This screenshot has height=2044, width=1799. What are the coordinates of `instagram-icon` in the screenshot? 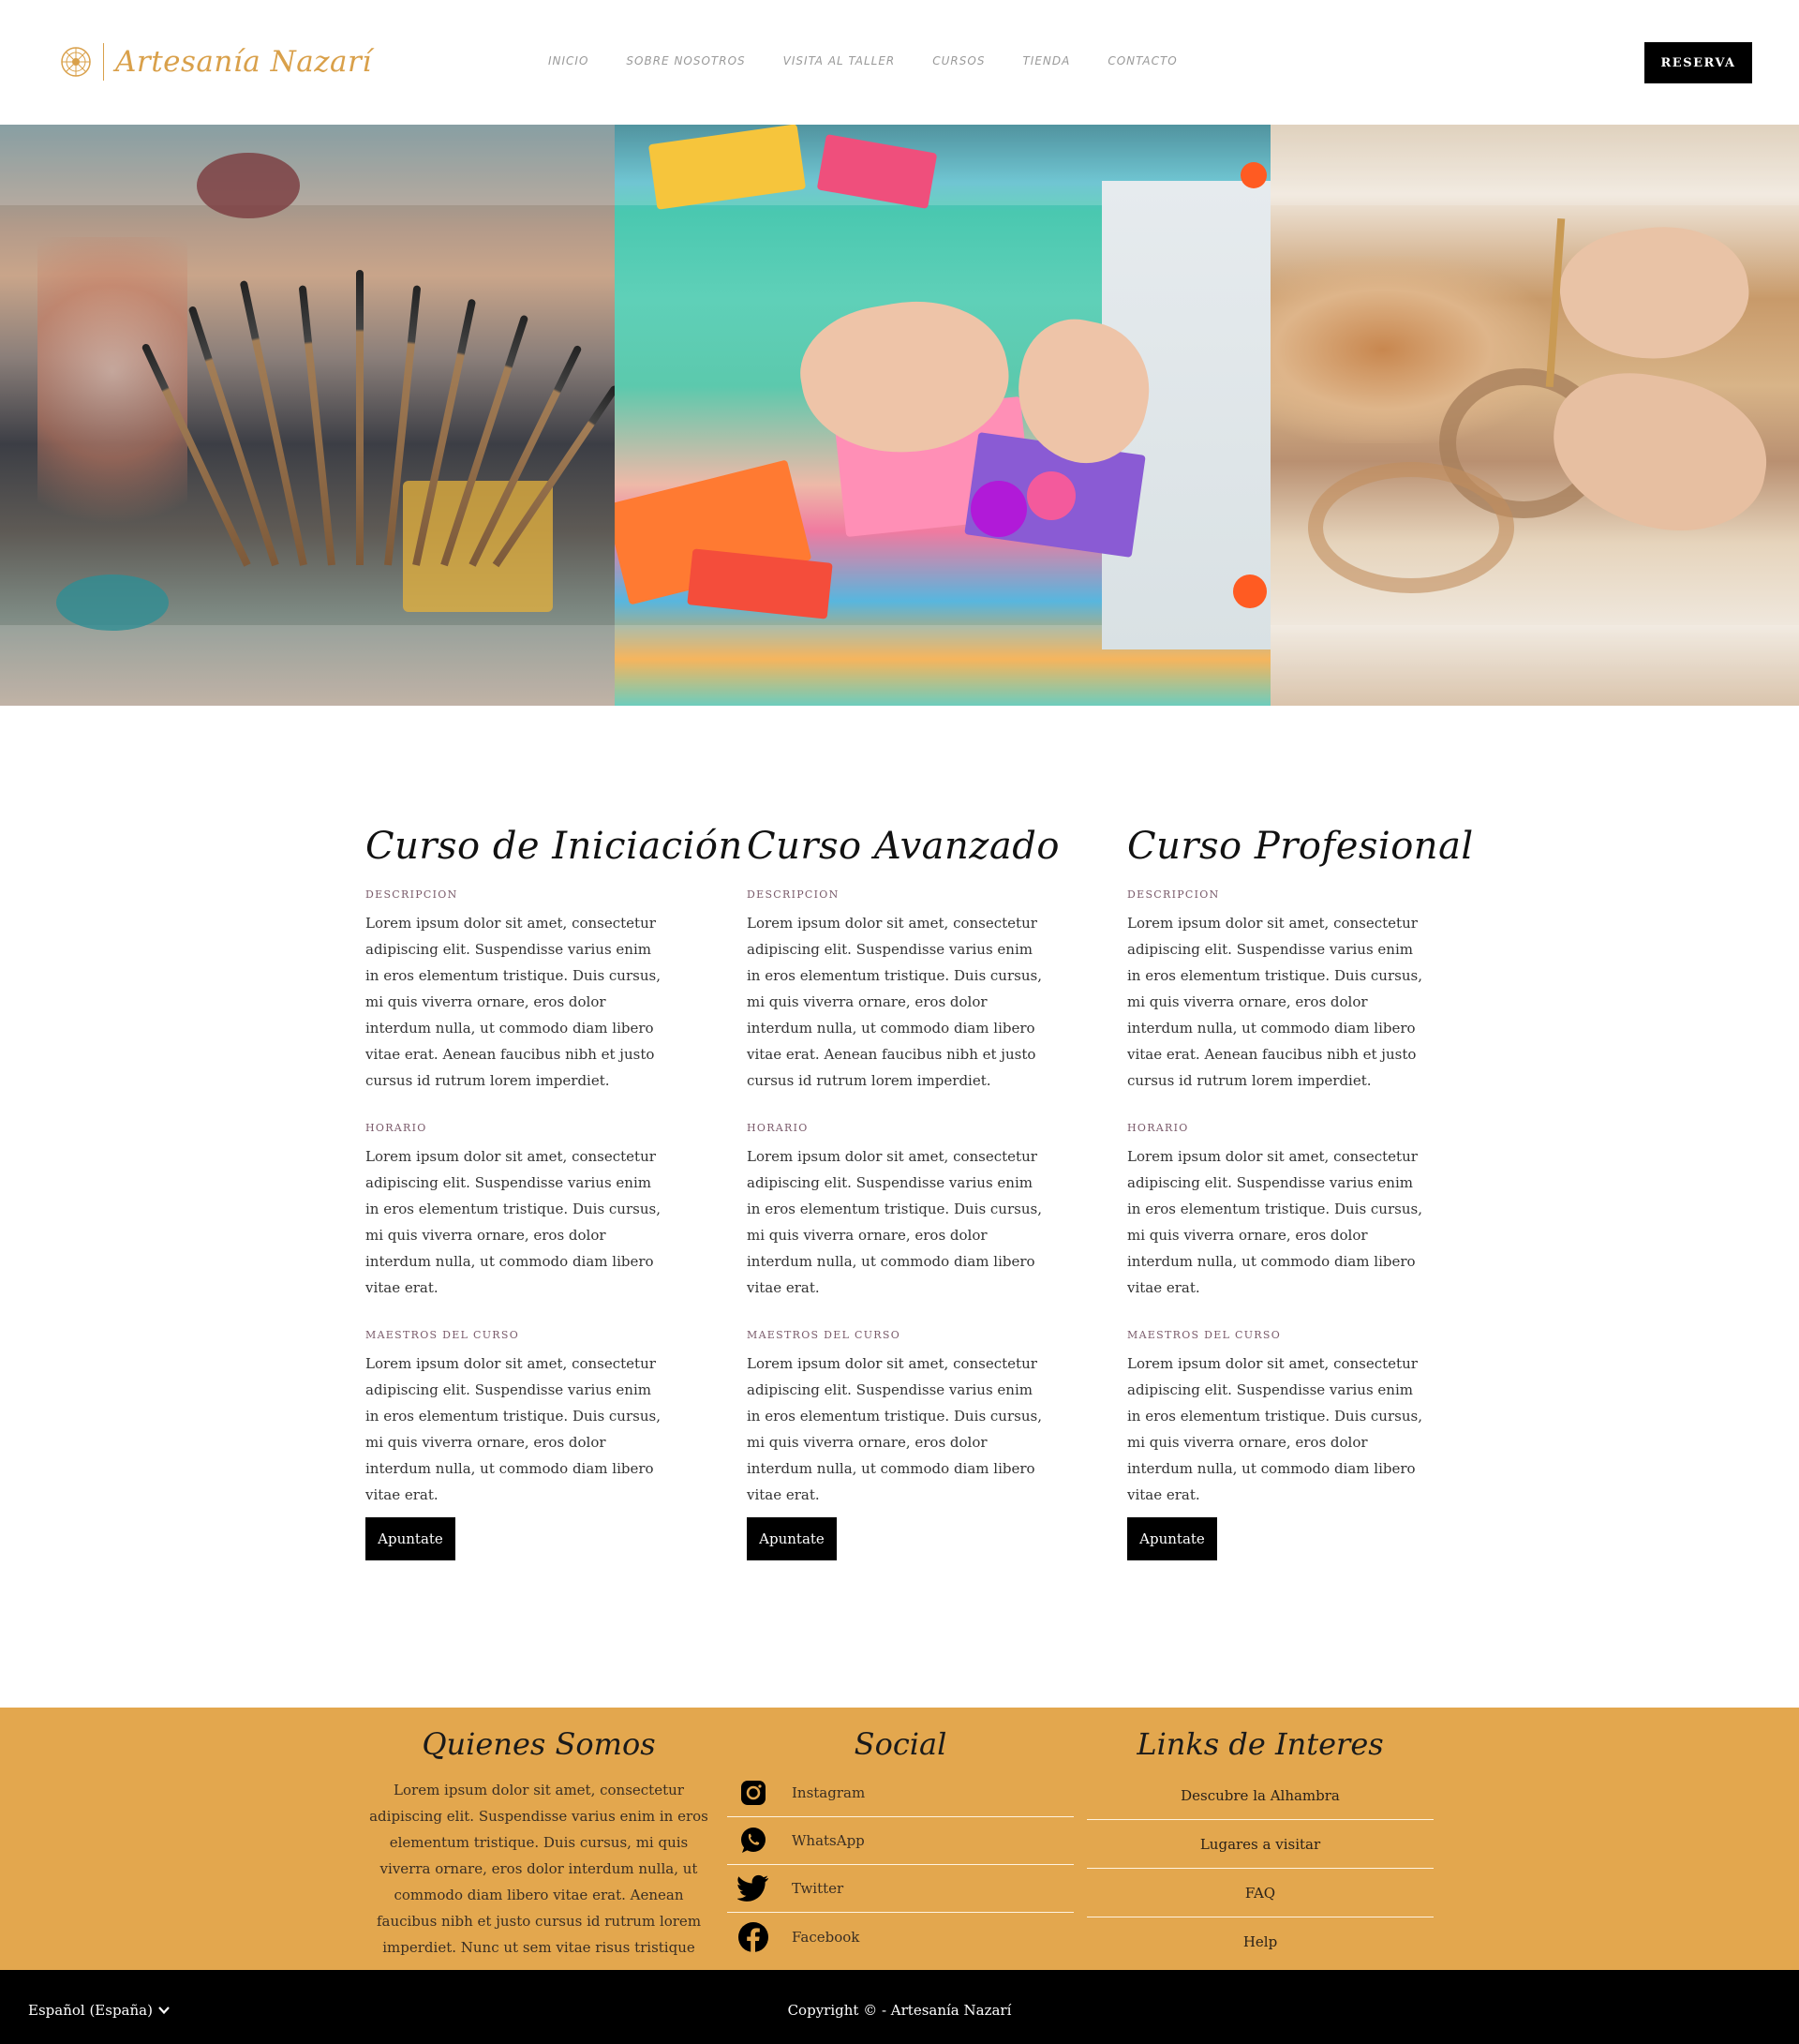 It's located at (753, 1793).